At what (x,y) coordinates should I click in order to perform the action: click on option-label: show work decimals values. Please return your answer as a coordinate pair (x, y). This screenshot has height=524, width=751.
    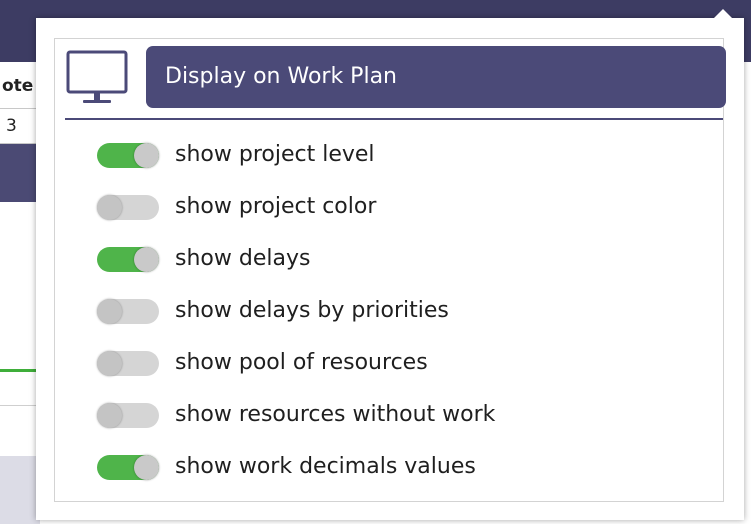
    Looking at the image, I should click on (325, 466).